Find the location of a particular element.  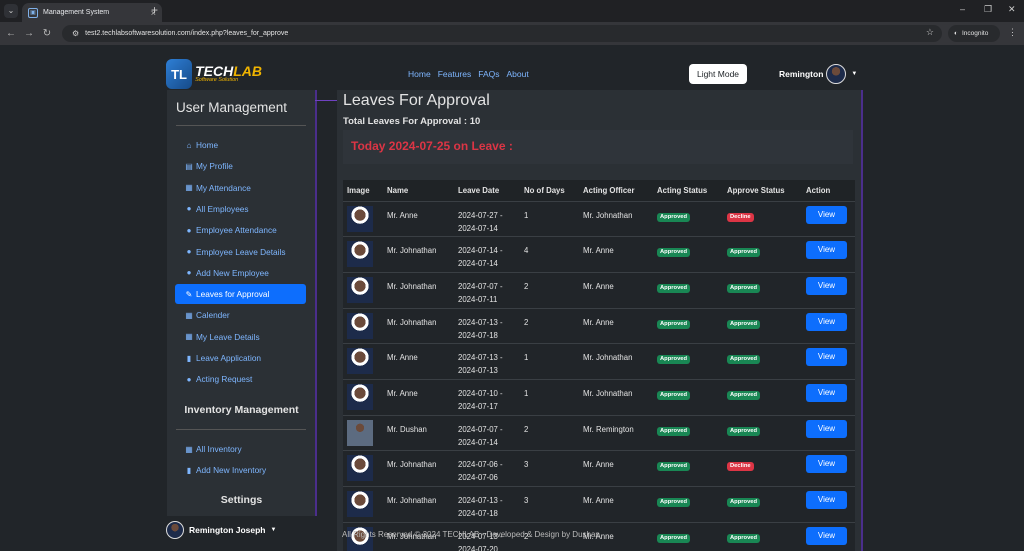

bottom-user-menu: Remington Joseph ▼ is located at coordinates (221, 530).